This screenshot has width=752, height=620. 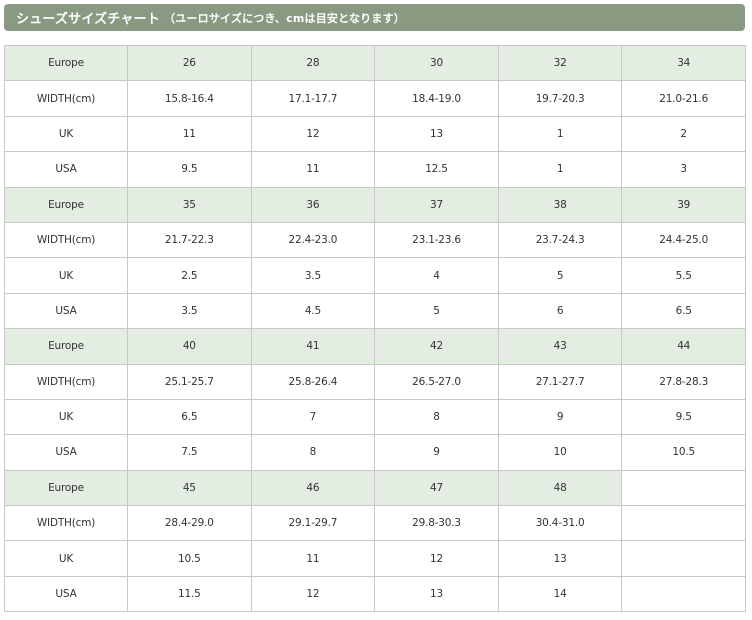 I want to click on size-cell: 28, so click(x=313, y=63).